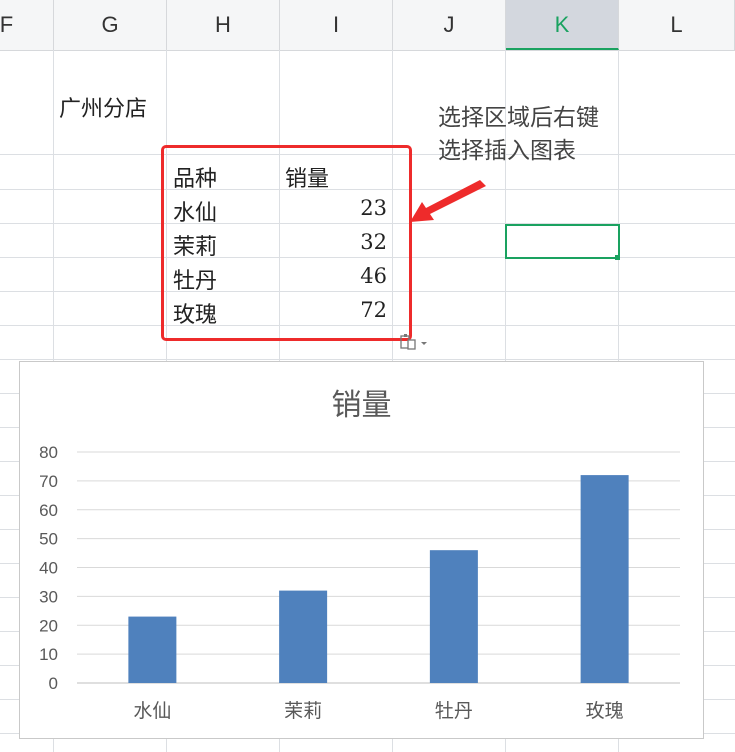 The height and width of the screenshot is (752, 735). Describe the element at coordinates (617, 257) in the screenshot. I see `fill-handle` at that location.